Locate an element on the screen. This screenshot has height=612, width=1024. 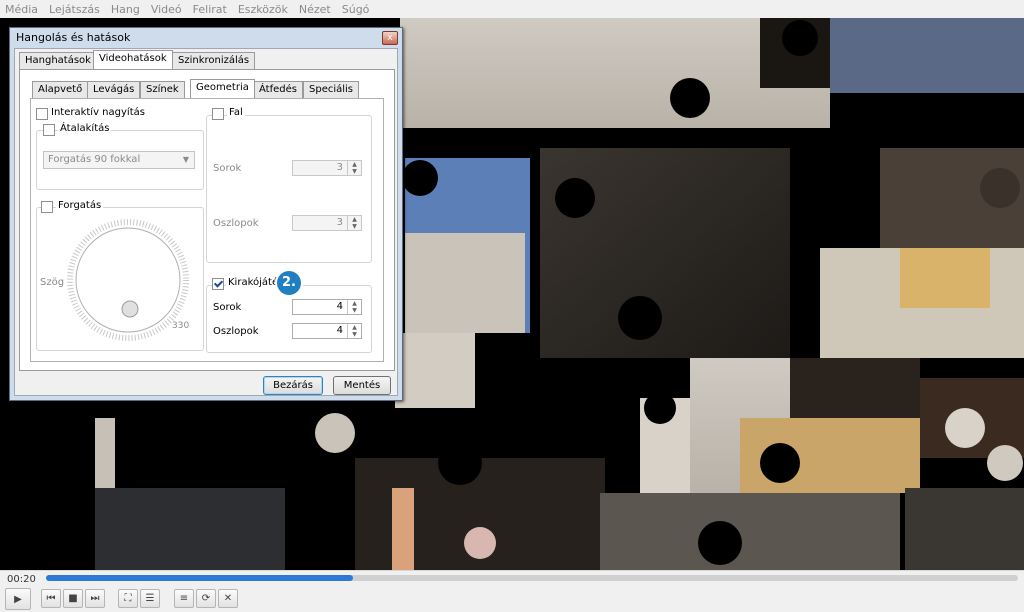
previous-button: ⏮ is located at coordinates (51, 598).